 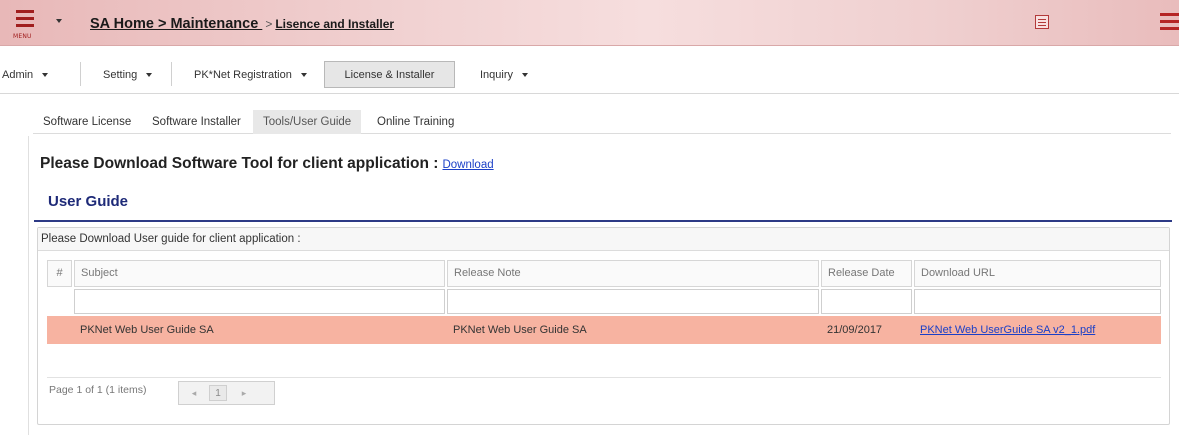 I want to click on nav-license-installer: License & Installer, so click(x=389, y=74).